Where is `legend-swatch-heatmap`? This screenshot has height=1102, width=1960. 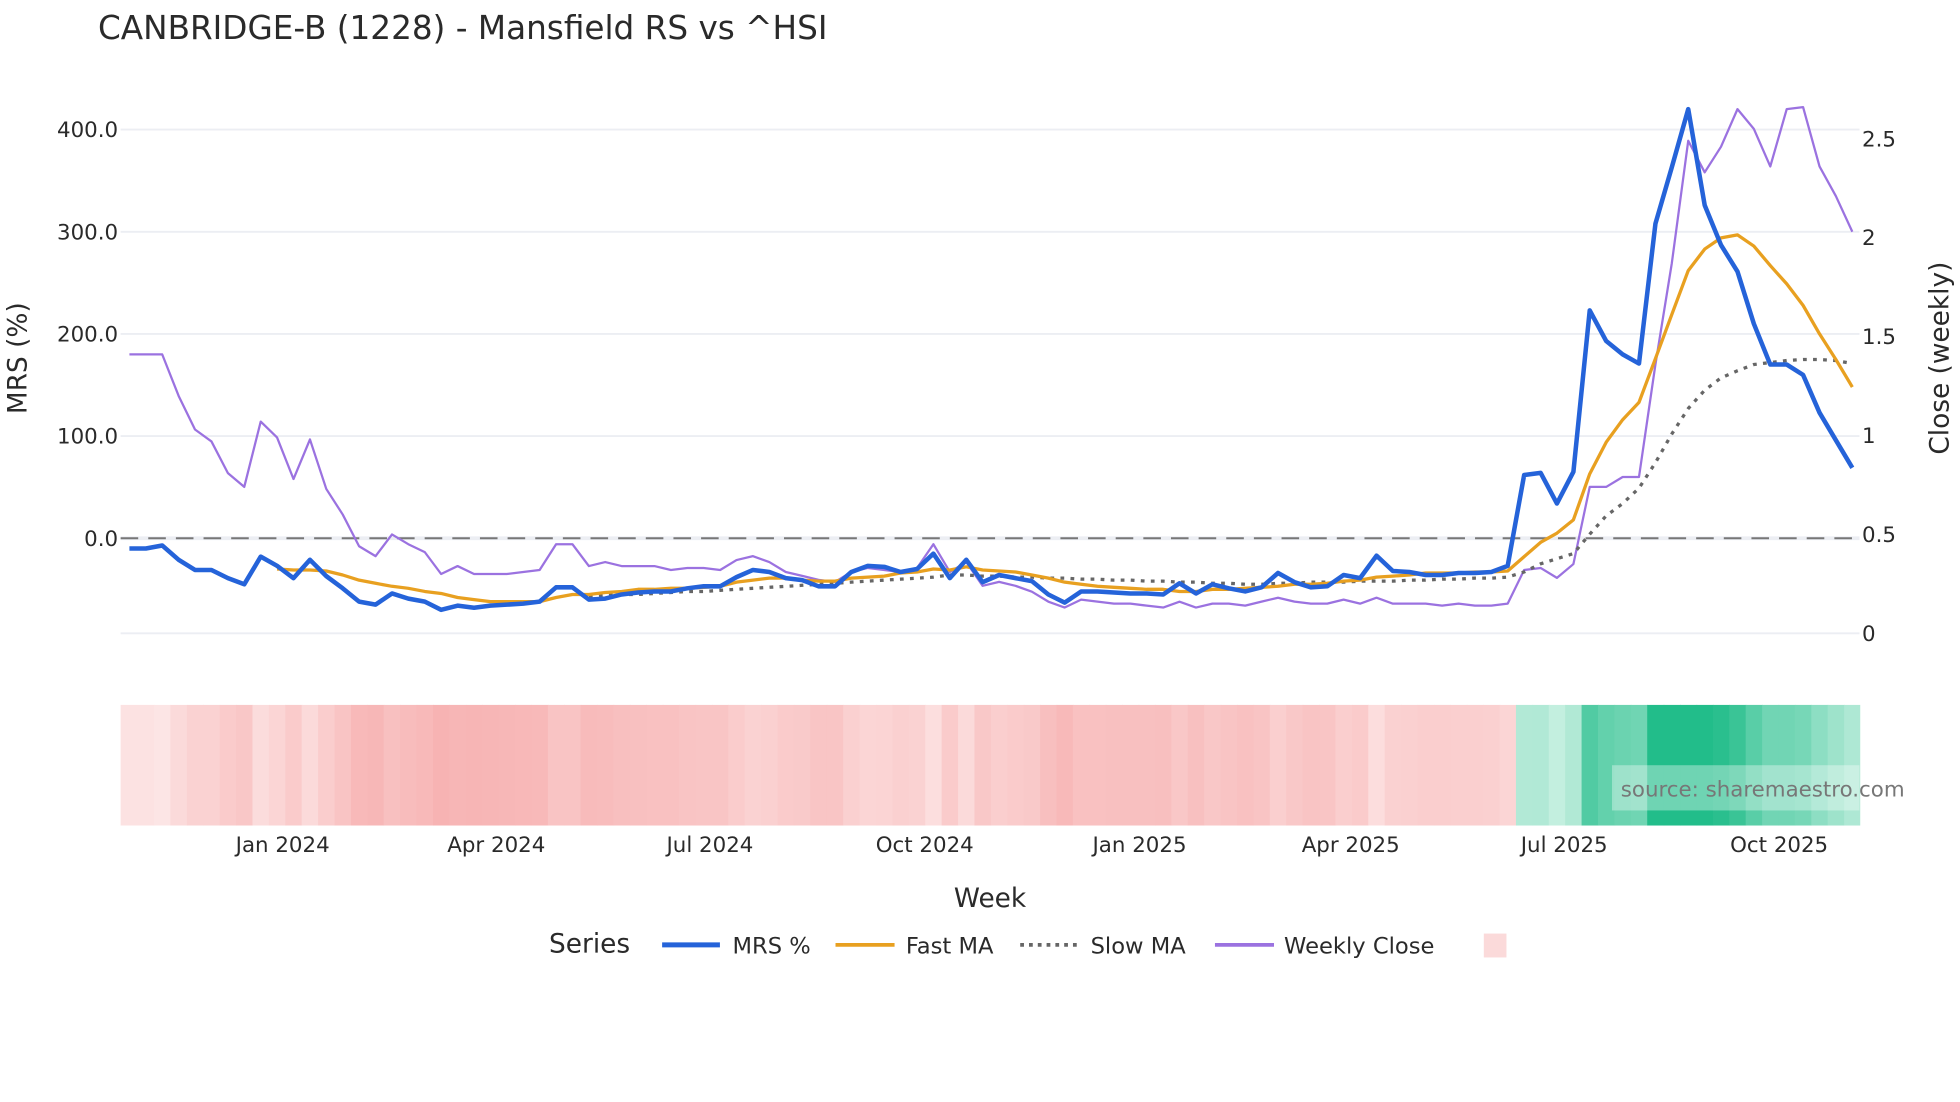
legend-swatch-heatmap is located at coordinates (1495, 945).